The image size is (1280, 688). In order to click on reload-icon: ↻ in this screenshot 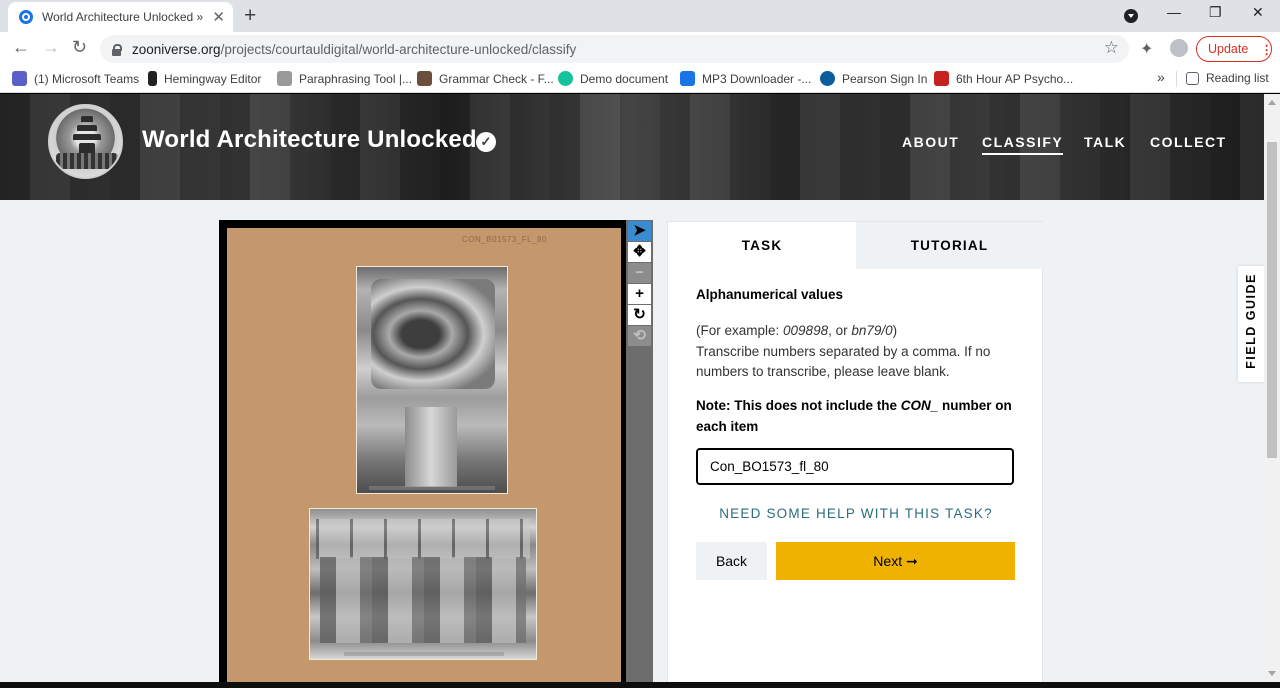, I will do `click(79, 47)`.